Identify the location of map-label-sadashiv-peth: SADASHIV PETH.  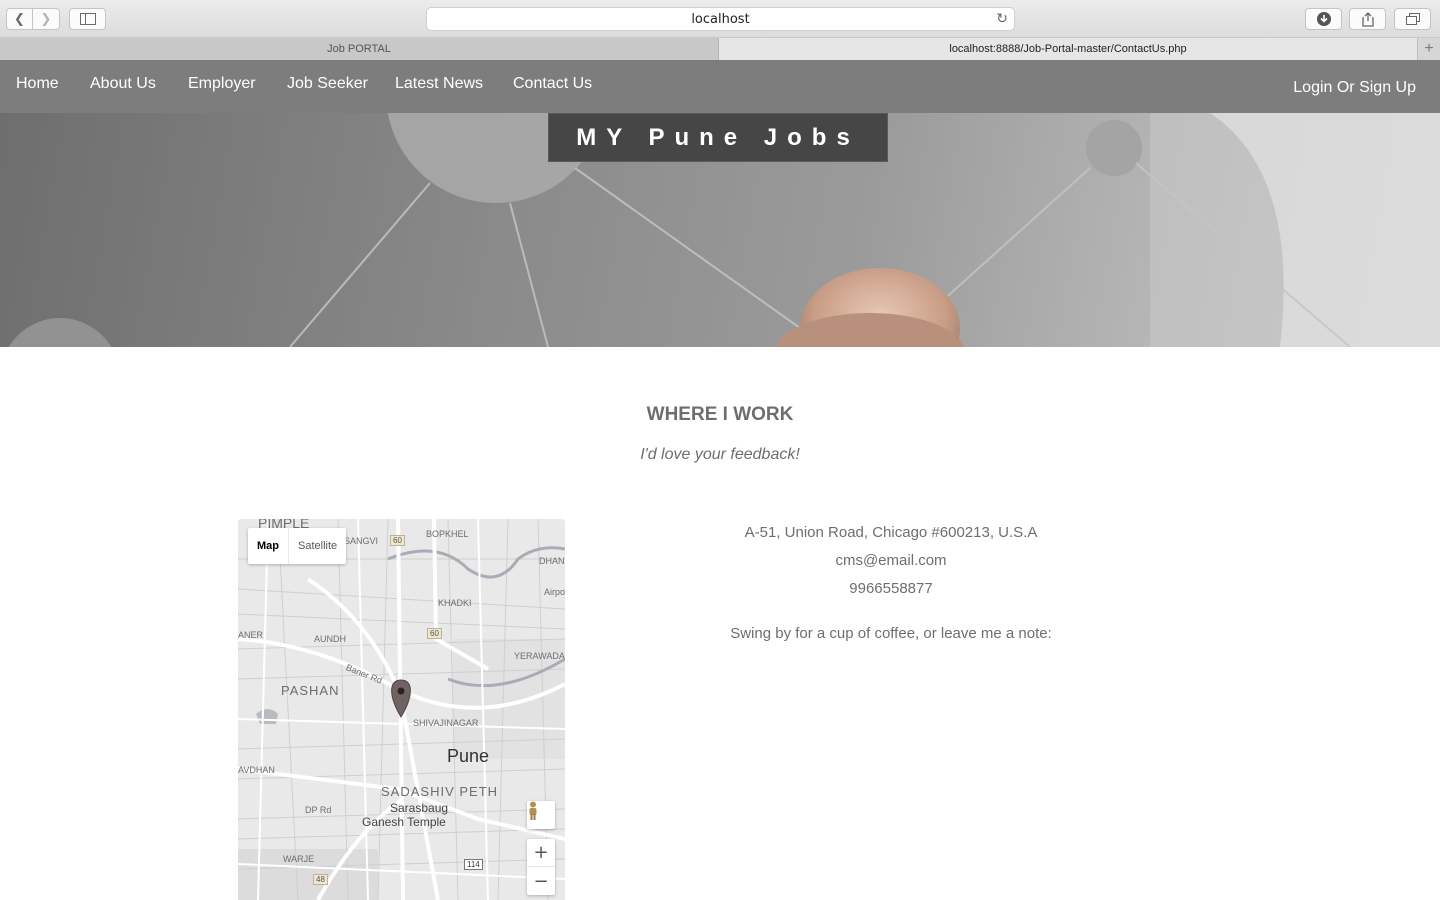
(440, 791).